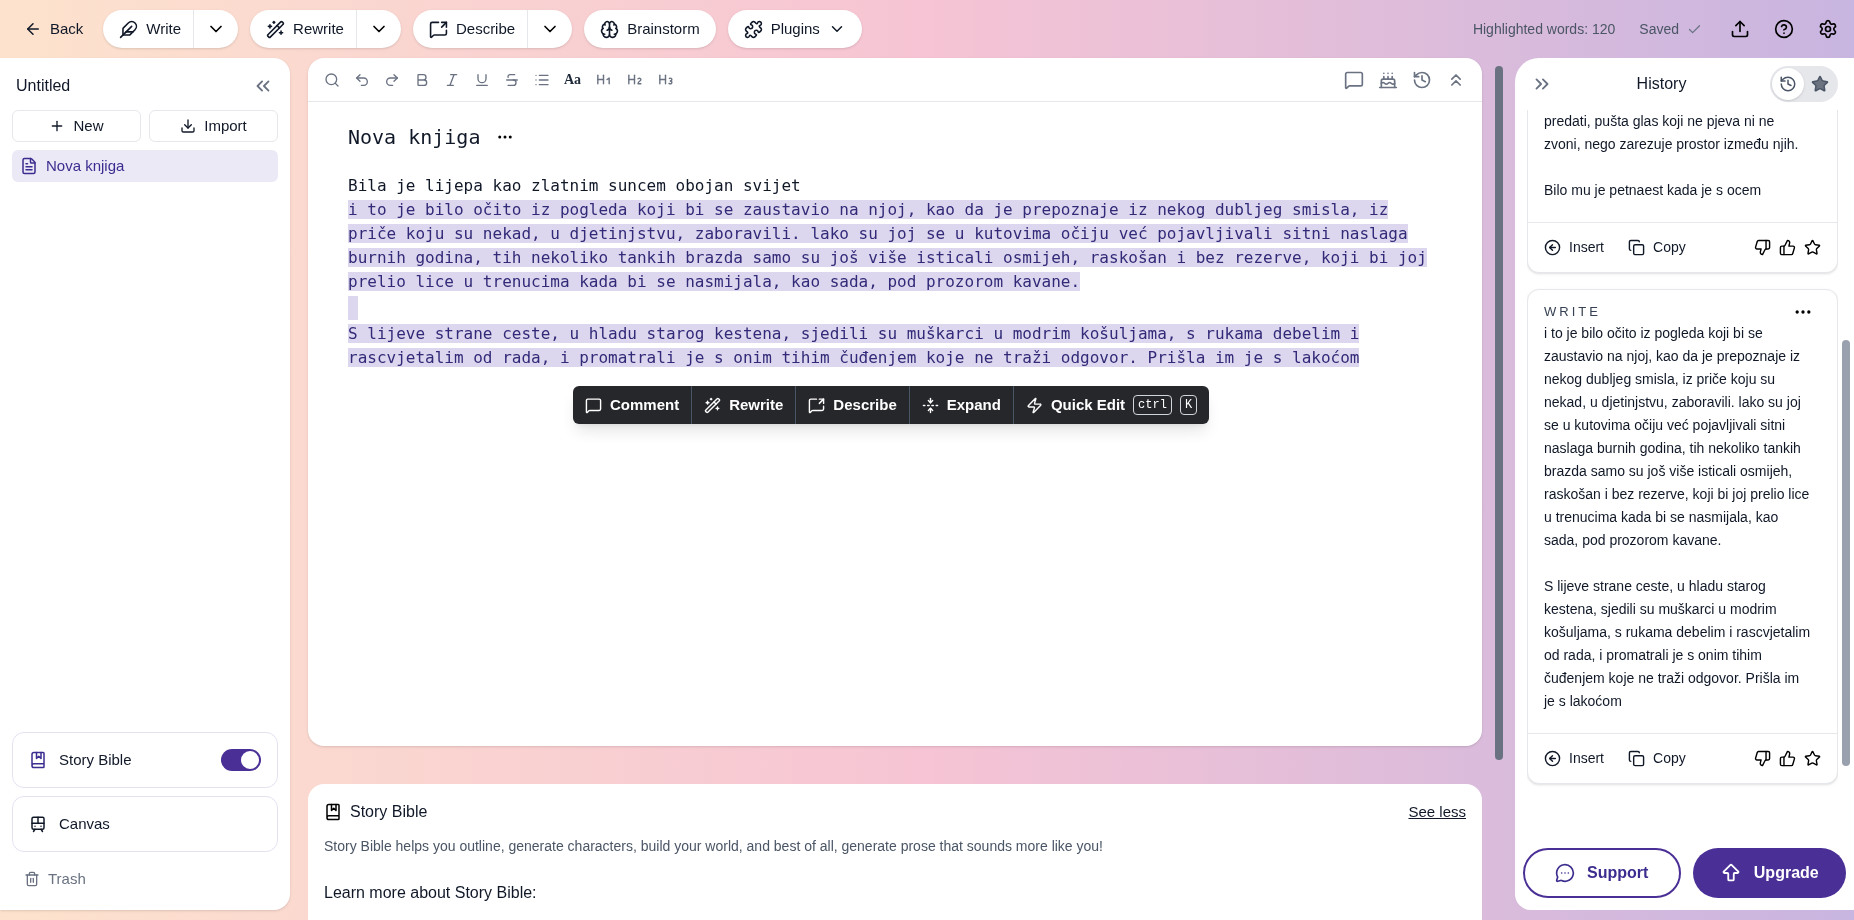 The width and height of the screenshot is (1854, 920). I want to click on feature-label: Canvas, so click(85, 823).